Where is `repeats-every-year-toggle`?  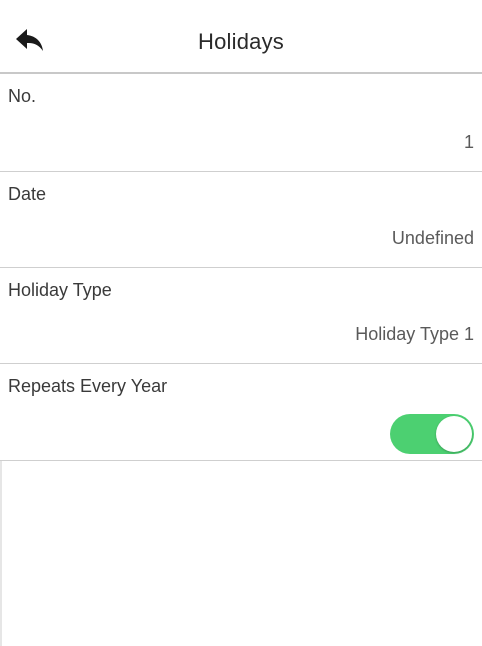
repeats-every-year-toggle is located at coordinates (432, 434).